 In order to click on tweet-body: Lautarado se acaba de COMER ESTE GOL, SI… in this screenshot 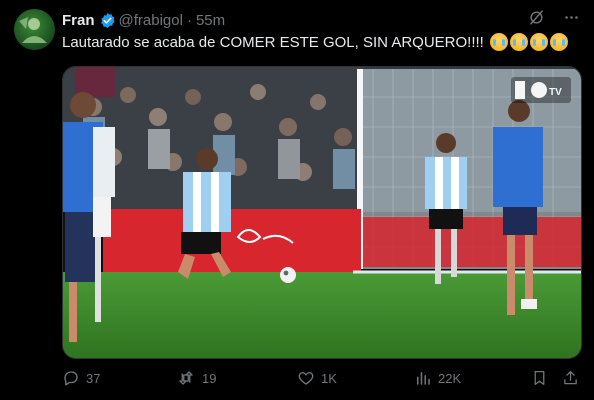, I will do `click(273, 42)`.